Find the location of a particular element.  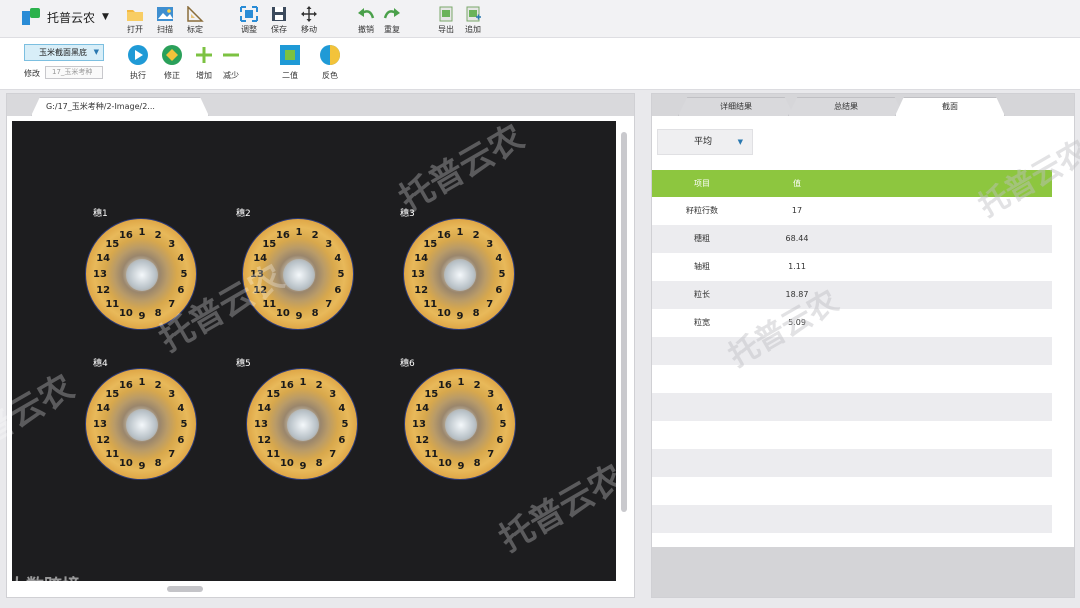

results-footer is located at coordinates (863, 572).